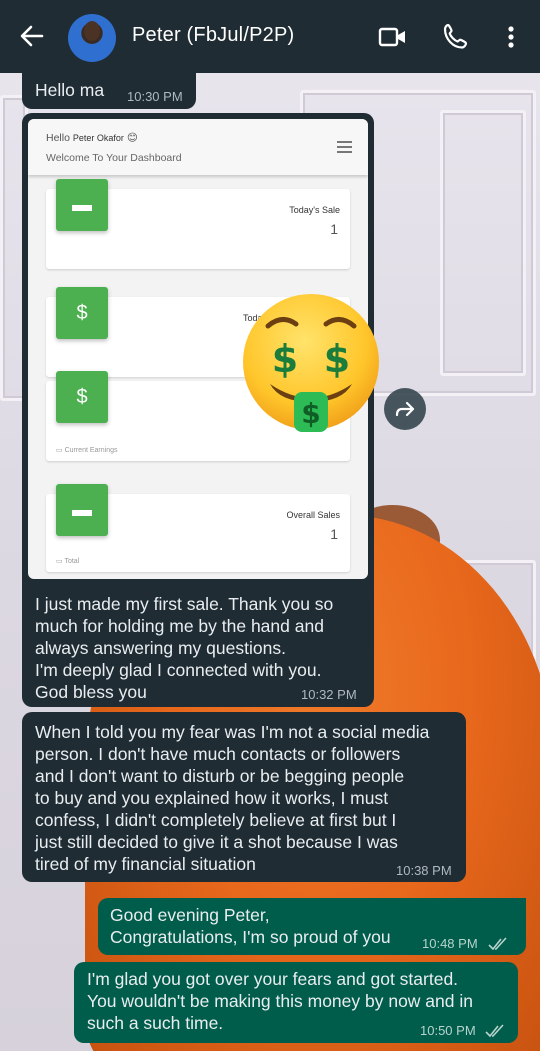 This screenshot has height=1051, width=540. Describe the element at coordinates (213, 35) in the screenshot. I see `contact-name: Peter (FbJul/P2P)` at that location.